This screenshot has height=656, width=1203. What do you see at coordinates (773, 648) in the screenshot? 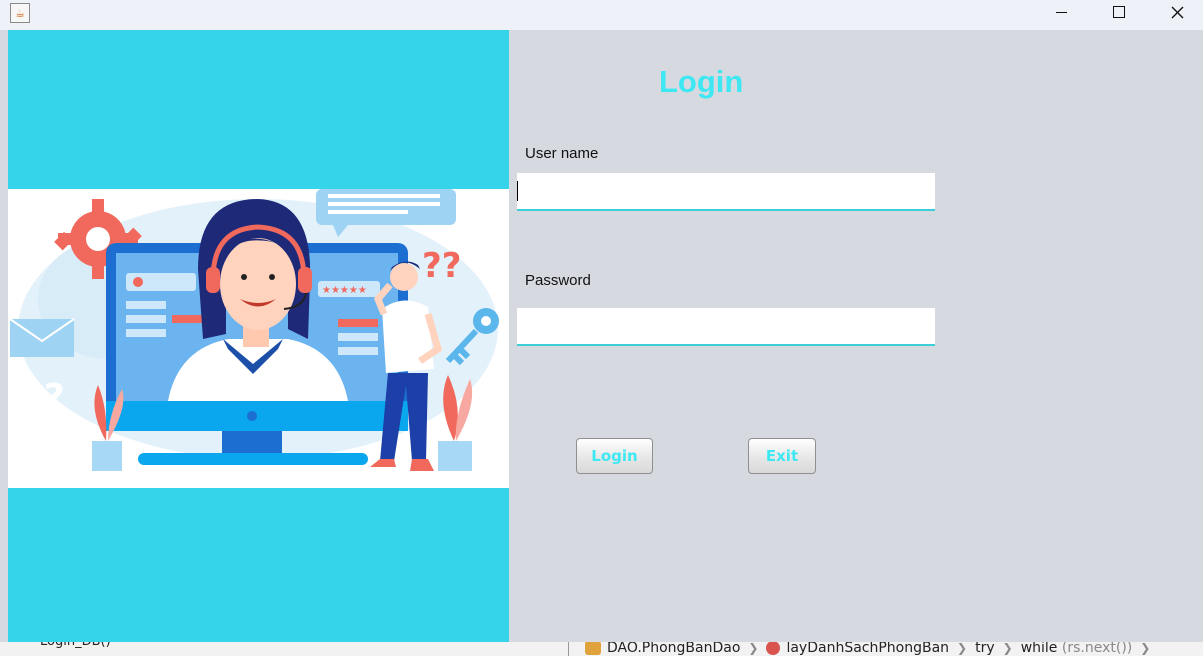
I see `method-icon` at bounding box center [773, 648].